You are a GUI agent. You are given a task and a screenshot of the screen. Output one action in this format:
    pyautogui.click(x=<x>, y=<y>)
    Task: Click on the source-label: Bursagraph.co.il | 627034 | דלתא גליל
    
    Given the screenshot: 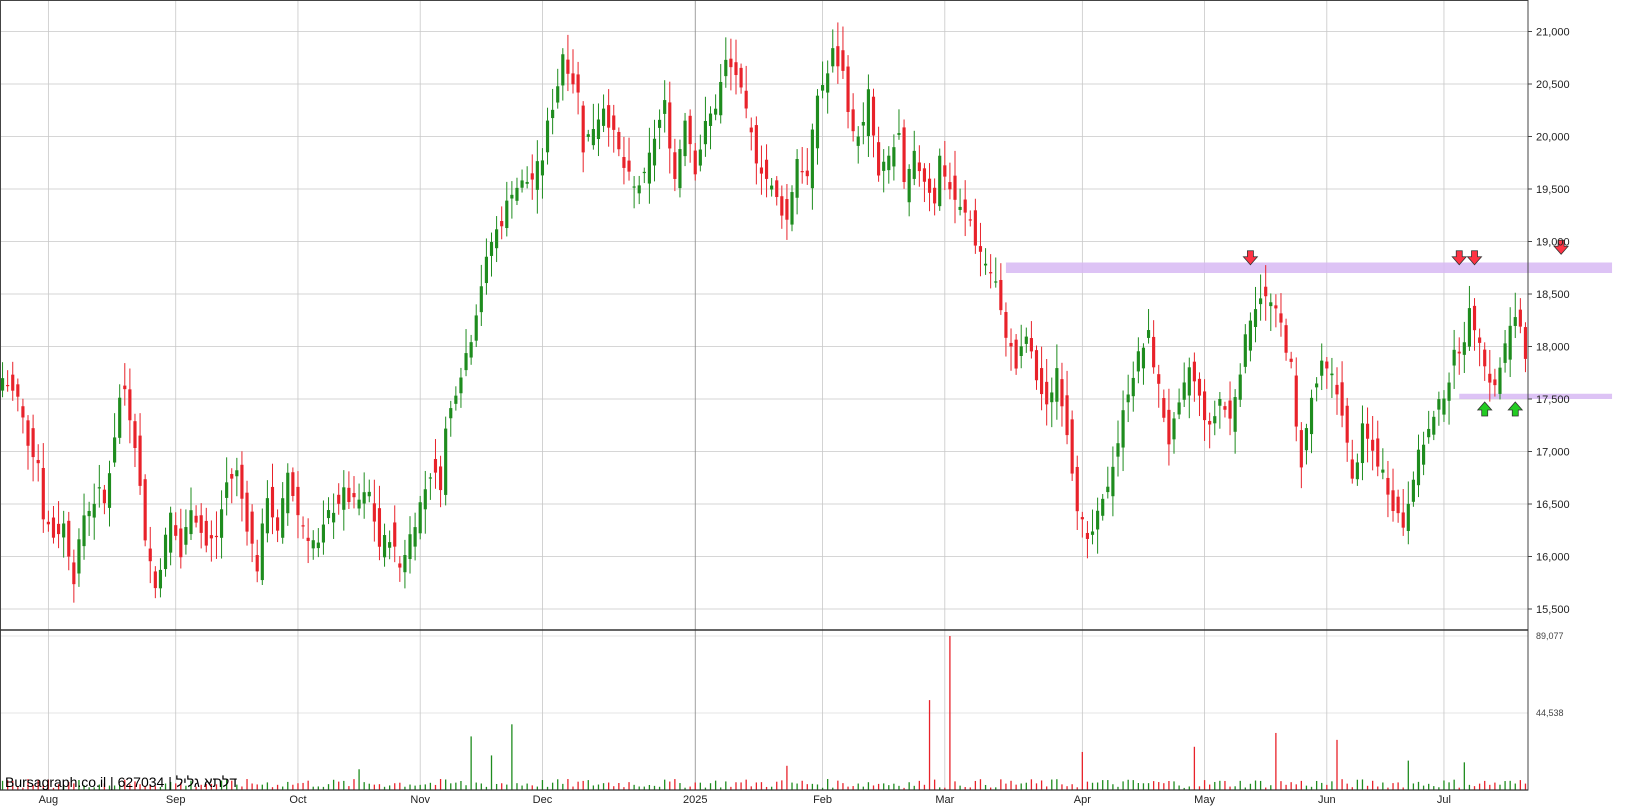 What is the action you would take?
    pyautogui.click(x=121, y=782)
    